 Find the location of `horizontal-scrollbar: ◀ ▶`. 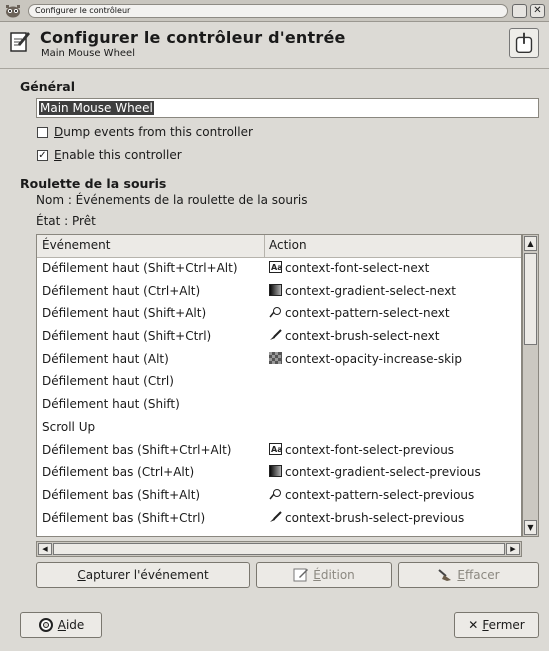

horizontal-scrollbar: ◀ ▶ is located at coordinates (279, 549).